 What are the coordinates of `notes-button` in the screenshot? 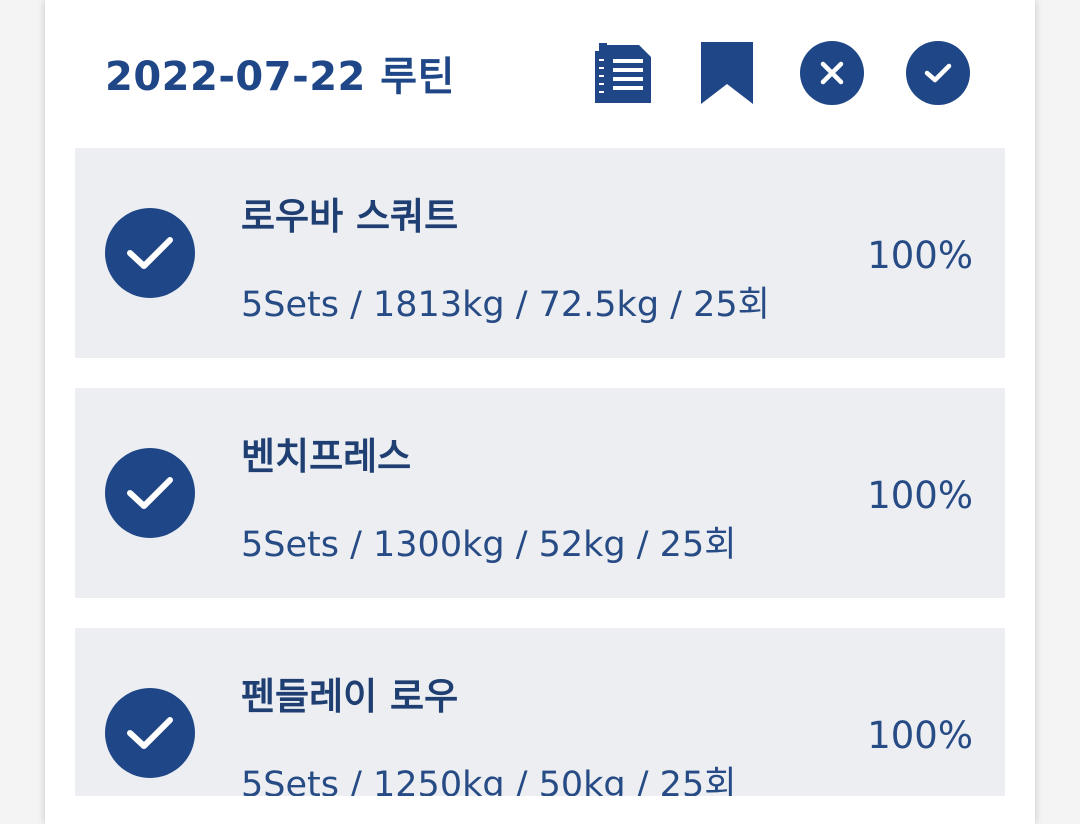 It's located at (625, 74).